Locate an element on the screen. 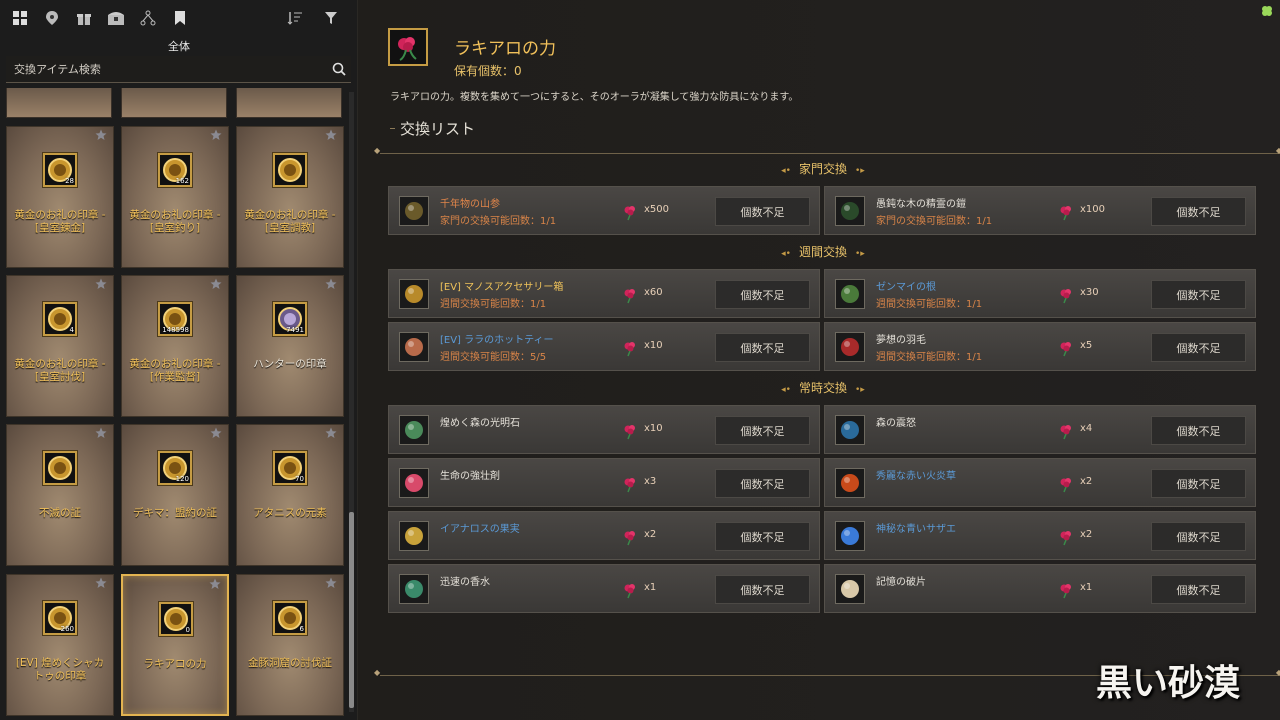 This screenshot has height=720, width=1280. exchange-row: 煌めく森の光明石 x10 個数不足 is located at coordinates (604, 429).